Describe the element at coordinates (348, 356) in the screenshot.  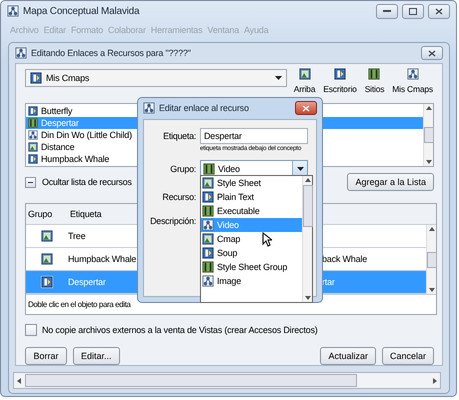
I see `dialog-button: Actualizar` at that location.